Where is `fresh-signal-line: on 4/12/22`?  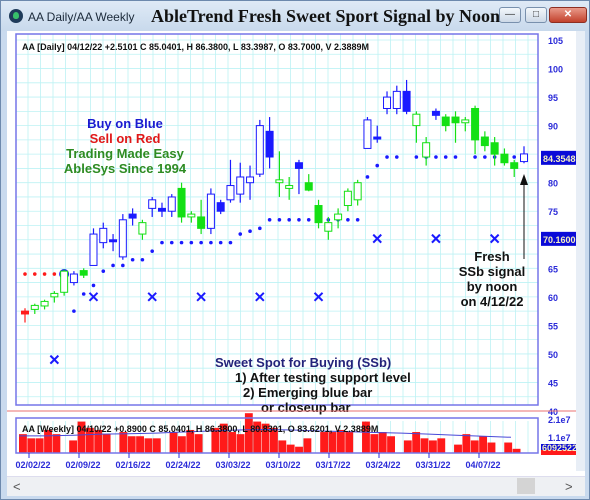 fresh-signal-line: on 4/12/22 is located at coordinates (492, 301).